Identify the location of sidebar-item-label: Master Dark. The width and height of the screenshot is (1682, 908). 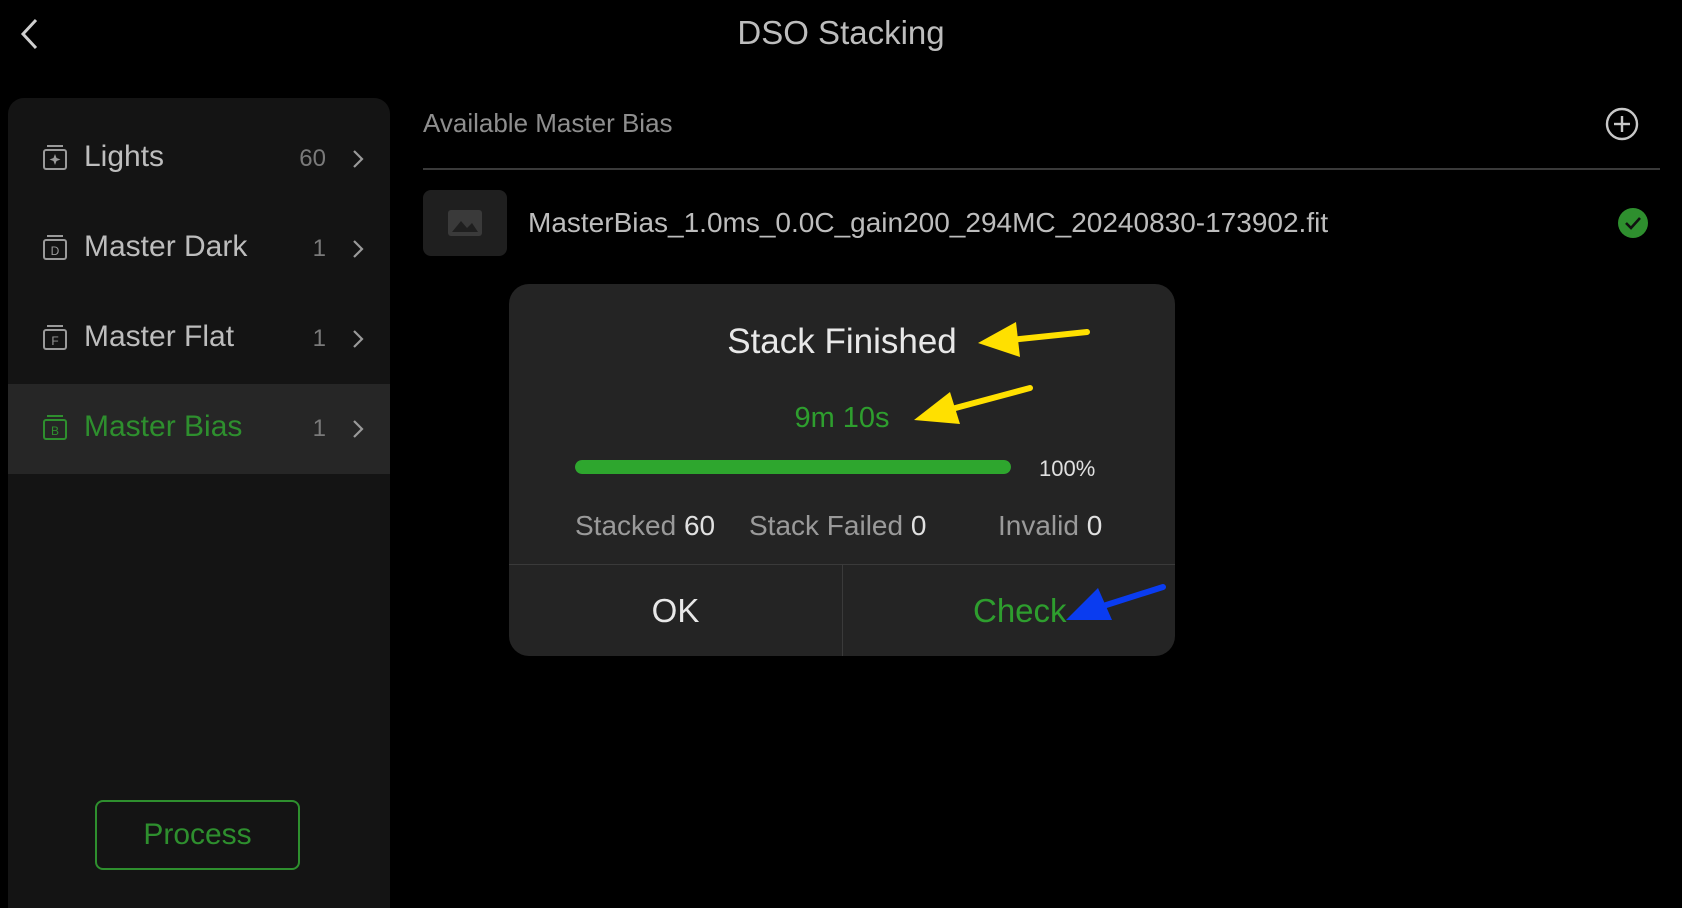
(166, 246).